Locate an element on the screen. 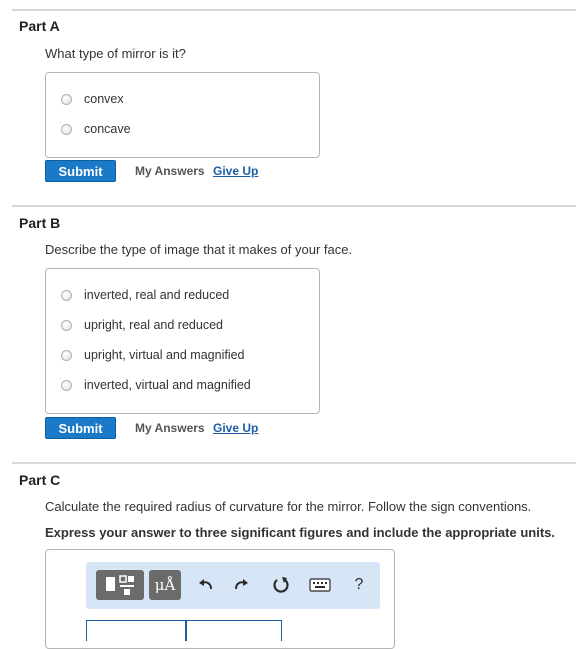 The height and width of the screenshot is (649, 576). units-input is located at coordinates (234, 630).